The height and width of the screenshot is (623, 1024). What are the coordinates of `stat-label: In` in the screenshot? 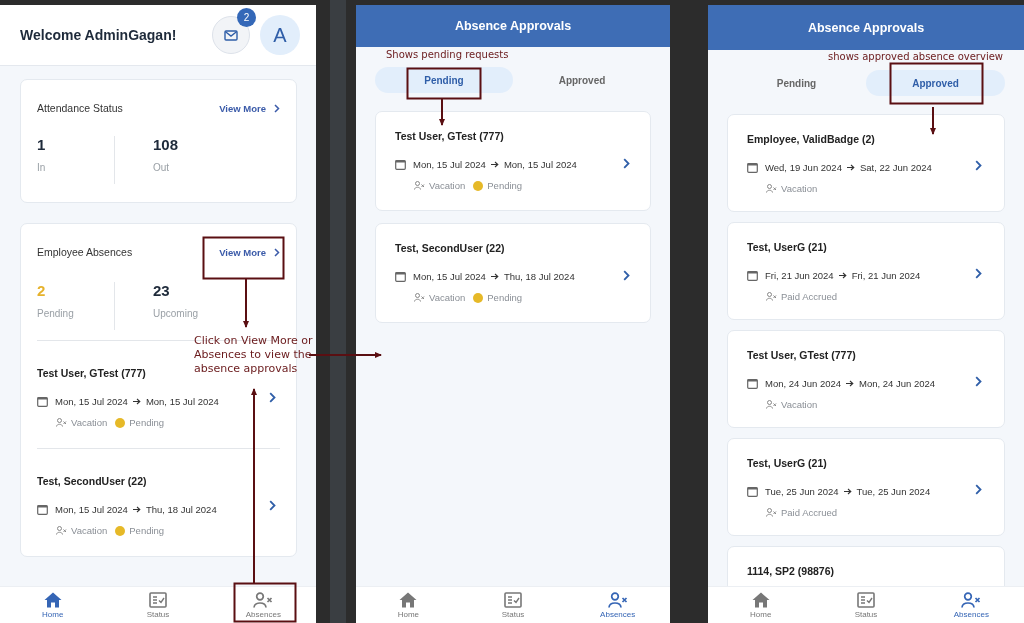 It's located at (42, 167).